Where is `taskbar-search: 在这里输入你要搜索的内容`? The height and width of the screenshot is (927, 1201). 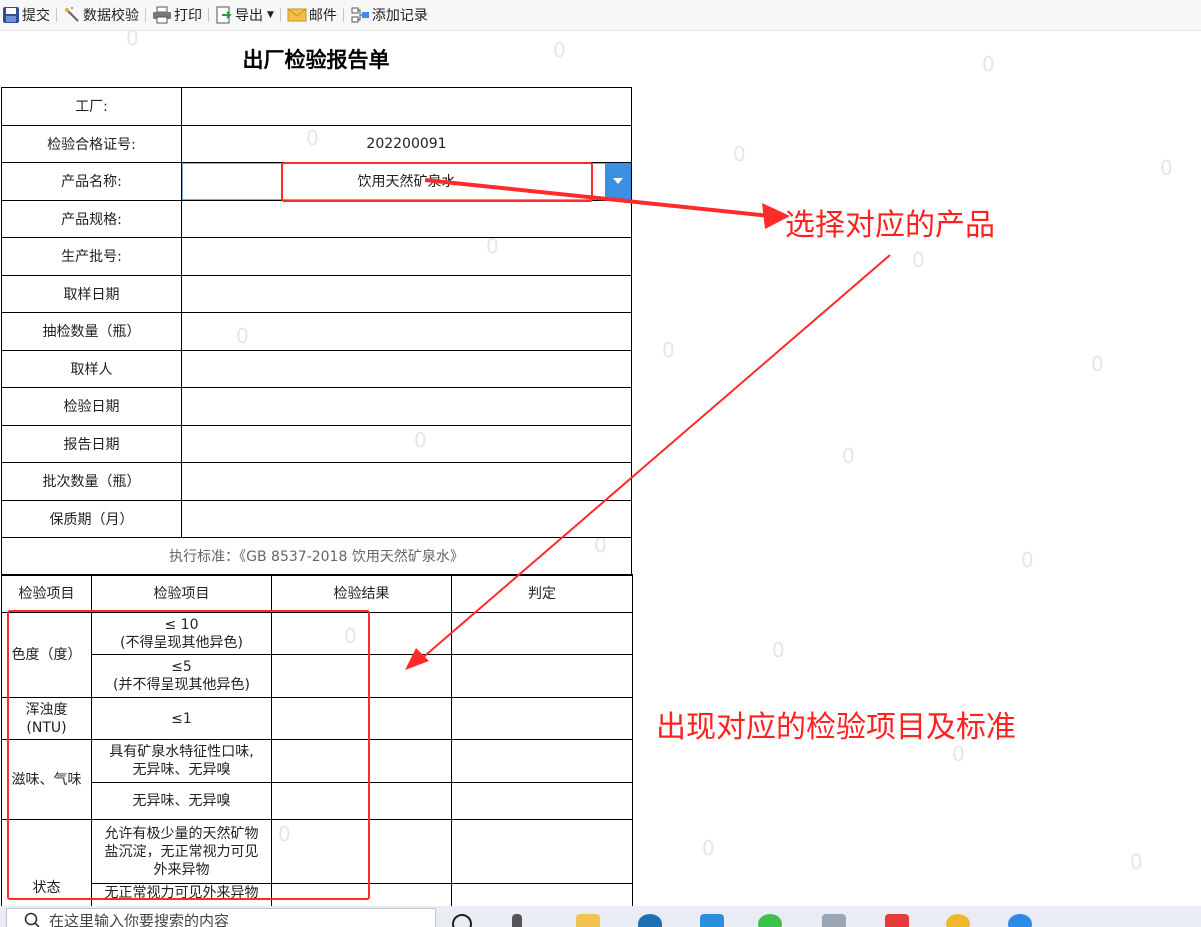 taskbar-search: 在这里输入你要搜索的内容 is located at coordinates (221, 917).